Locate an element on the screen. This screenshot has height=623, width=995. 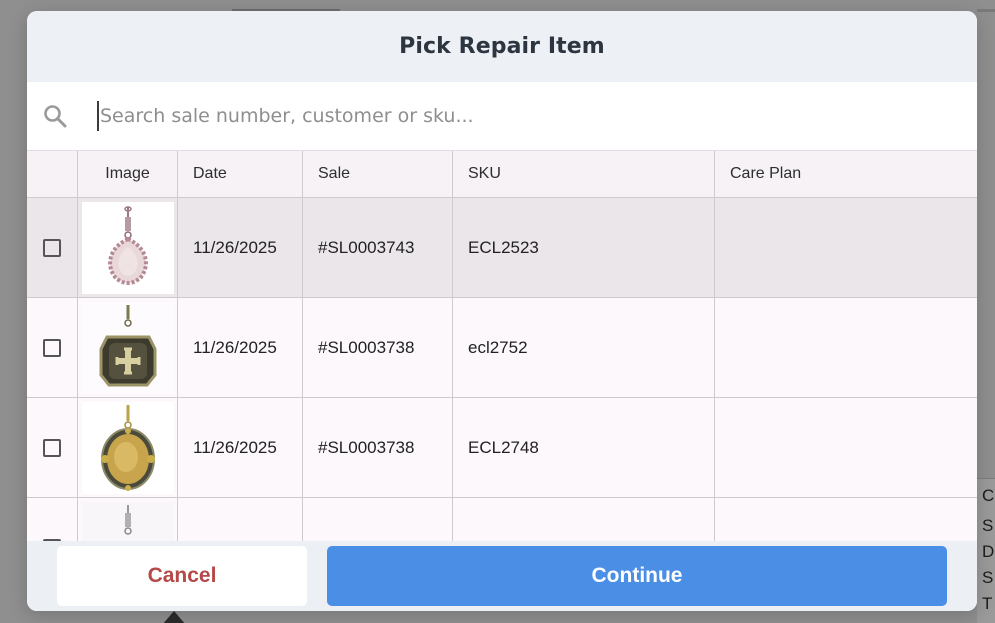
search-bar is located at coordinates (502, 116).